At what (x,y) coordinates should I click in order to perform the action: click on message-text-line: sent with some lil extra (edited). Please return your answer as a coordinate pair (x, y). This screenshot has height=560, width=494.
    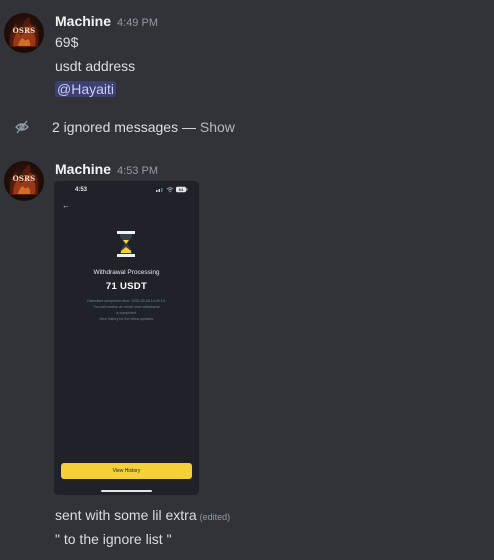
    Looking at the image, I should click on (142, 515).